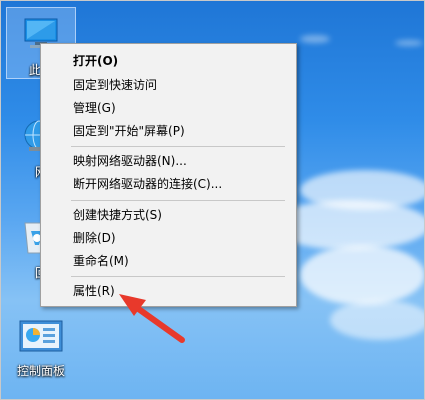  What do you see at coordinates (152, 318) in the screenshot?
I see `red-arrow-icon` at bounding box center [152, 318].